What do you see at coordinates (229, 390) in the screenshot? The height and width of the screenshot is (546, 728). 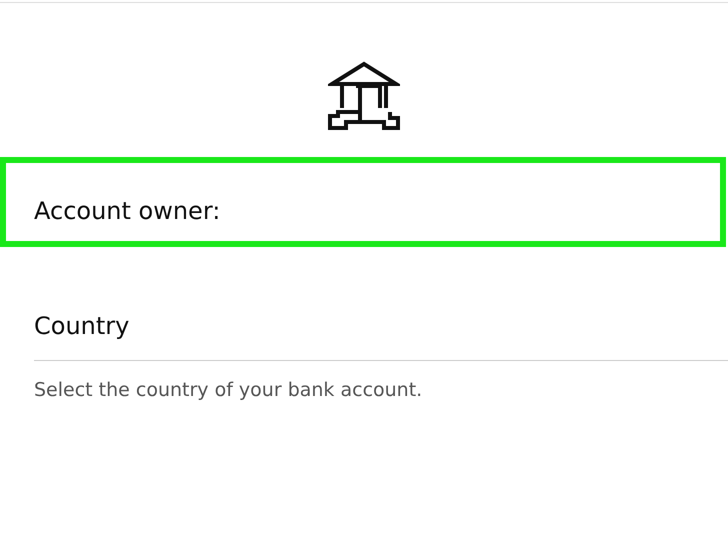 I see `helper-text: Select the country of your bank account.` at bounding box center [229, 390].